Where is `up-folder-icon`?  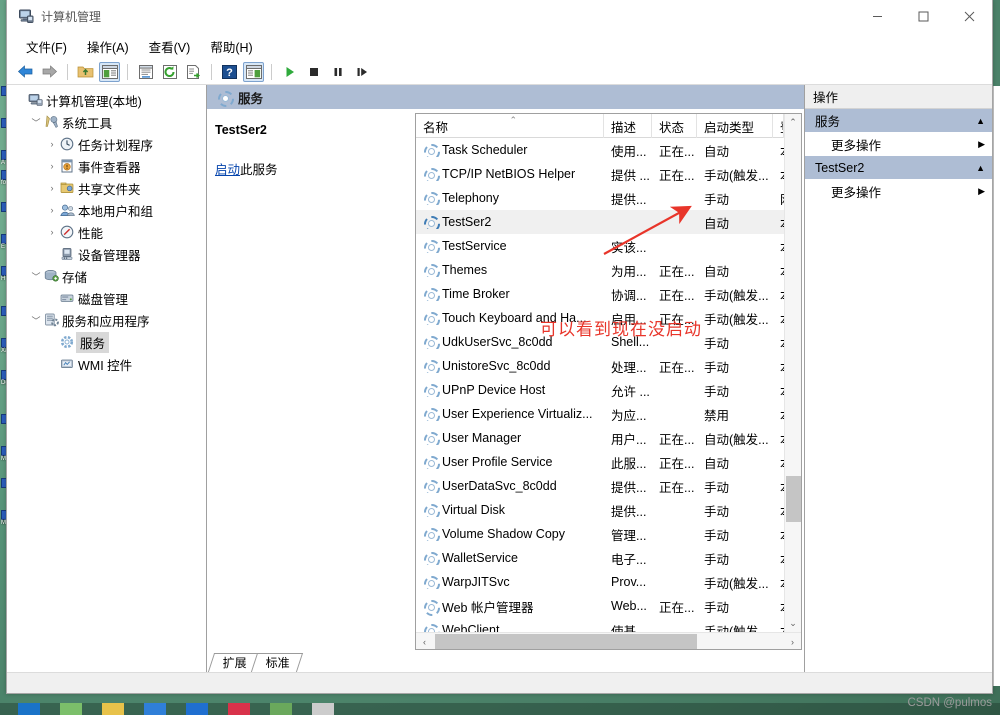 up-folder-icon is located at coordinates (85, 72).